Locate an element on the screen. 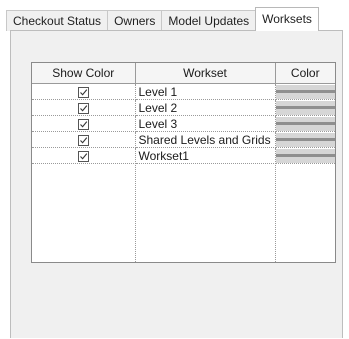 The width and height of the screenshot is (349, 339). table-row: Shared Levels and Grids is located at coordinates (183, 139).